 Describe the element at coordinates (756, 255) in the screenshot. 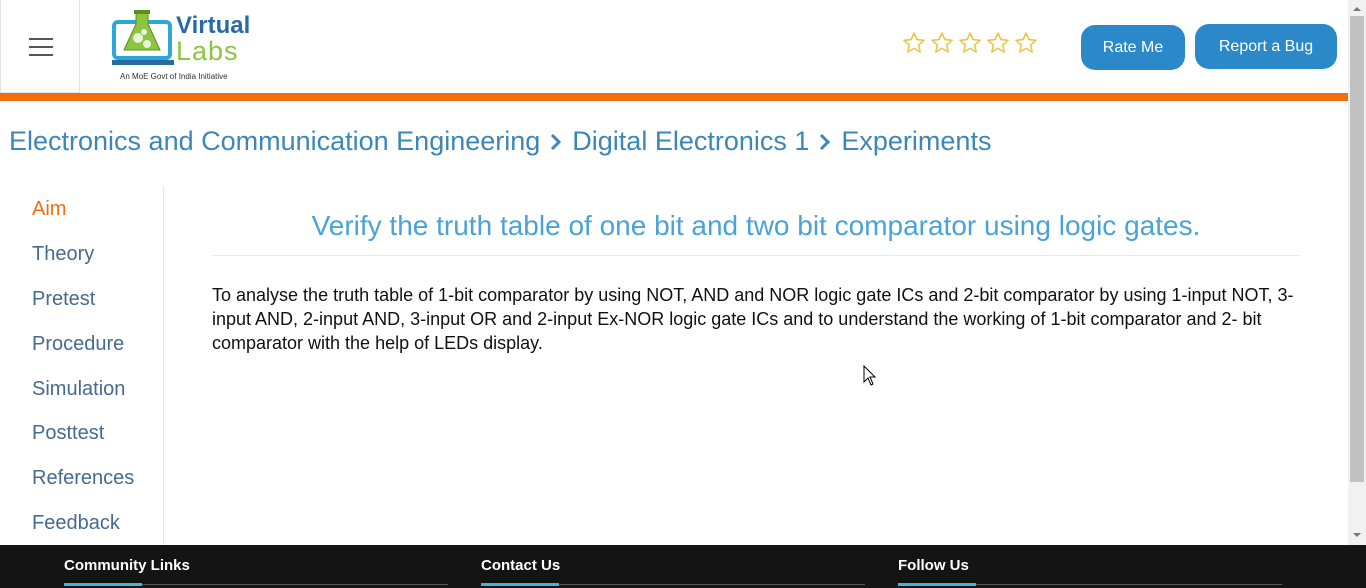

I see `title-divider` at that location.